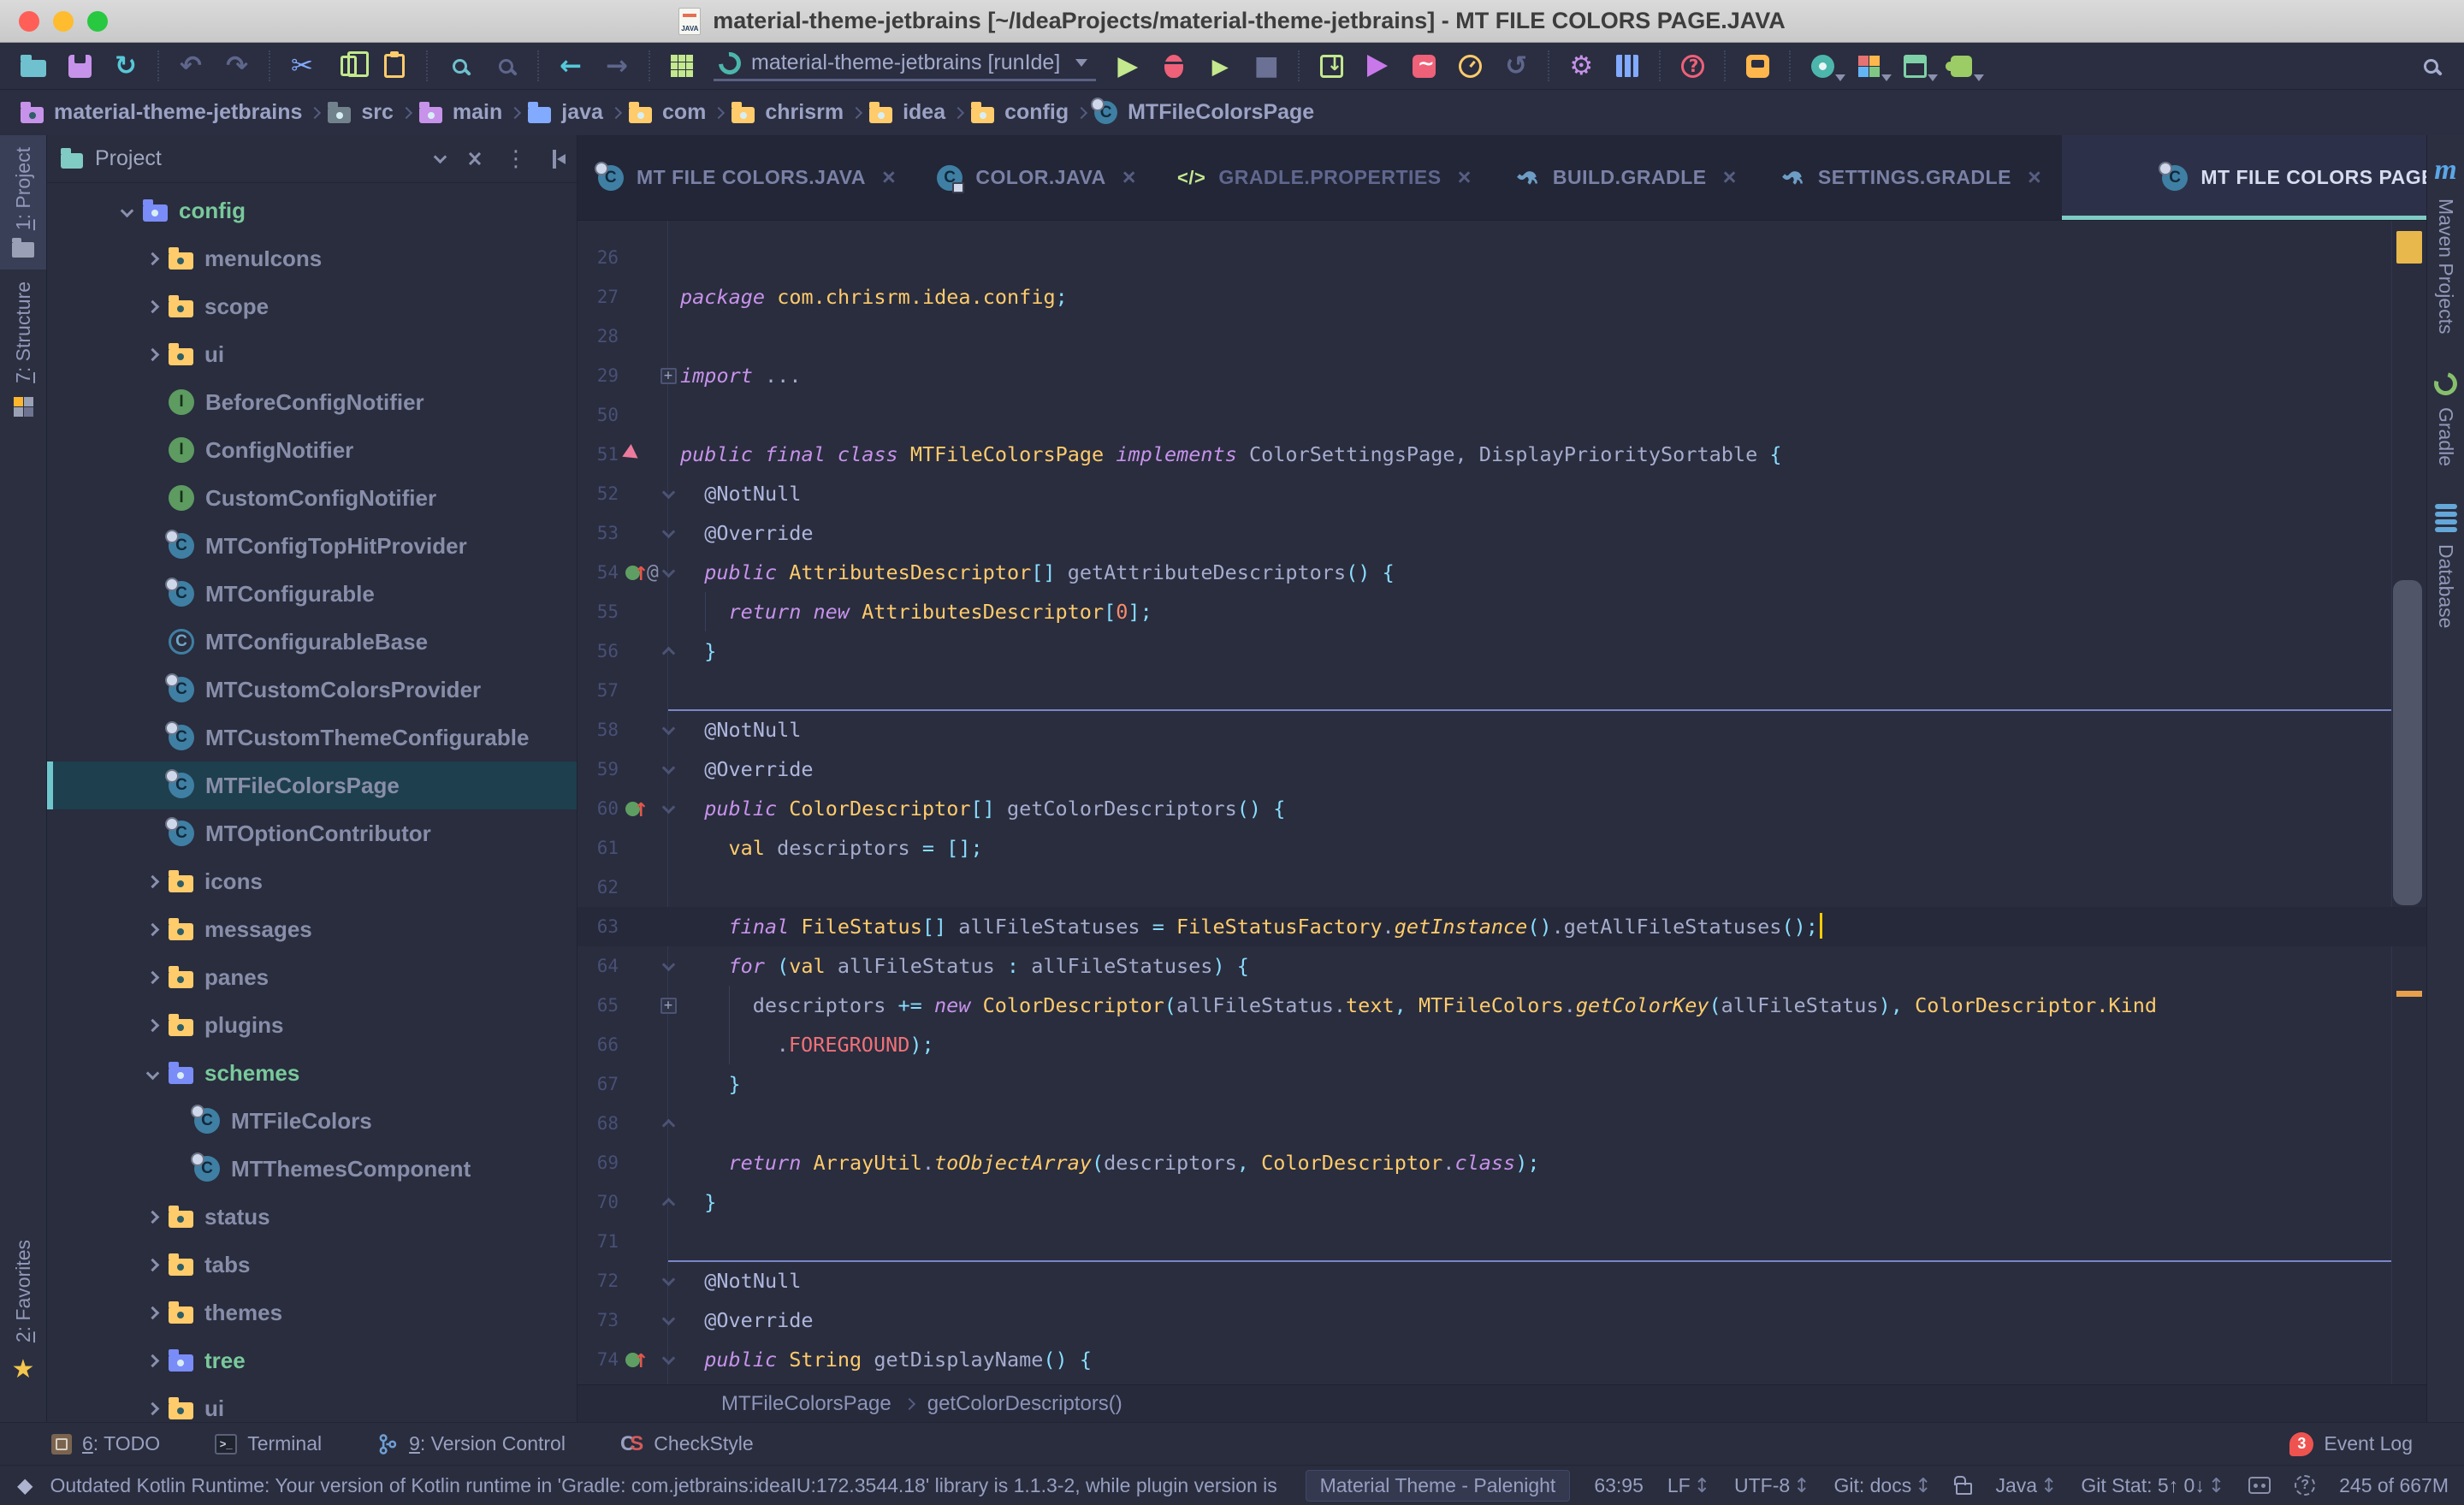  What do you see at coordinates (312, 642) in the screenshot?
I see `tree-item-mtconfigurablebase: C MTConfigurableBase` at bounding box center [312, 642].